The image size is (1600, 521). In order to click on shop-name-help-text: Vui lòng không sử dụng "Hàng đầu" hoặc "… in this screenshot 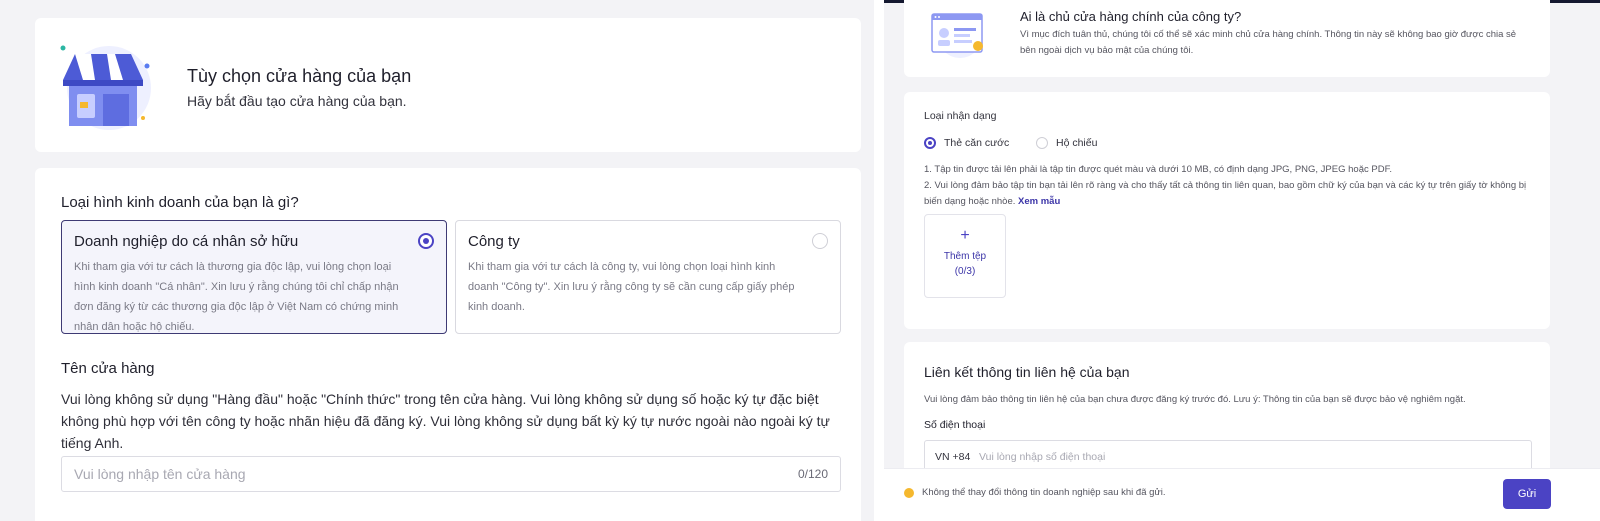, I will do `click(445, 421)`.